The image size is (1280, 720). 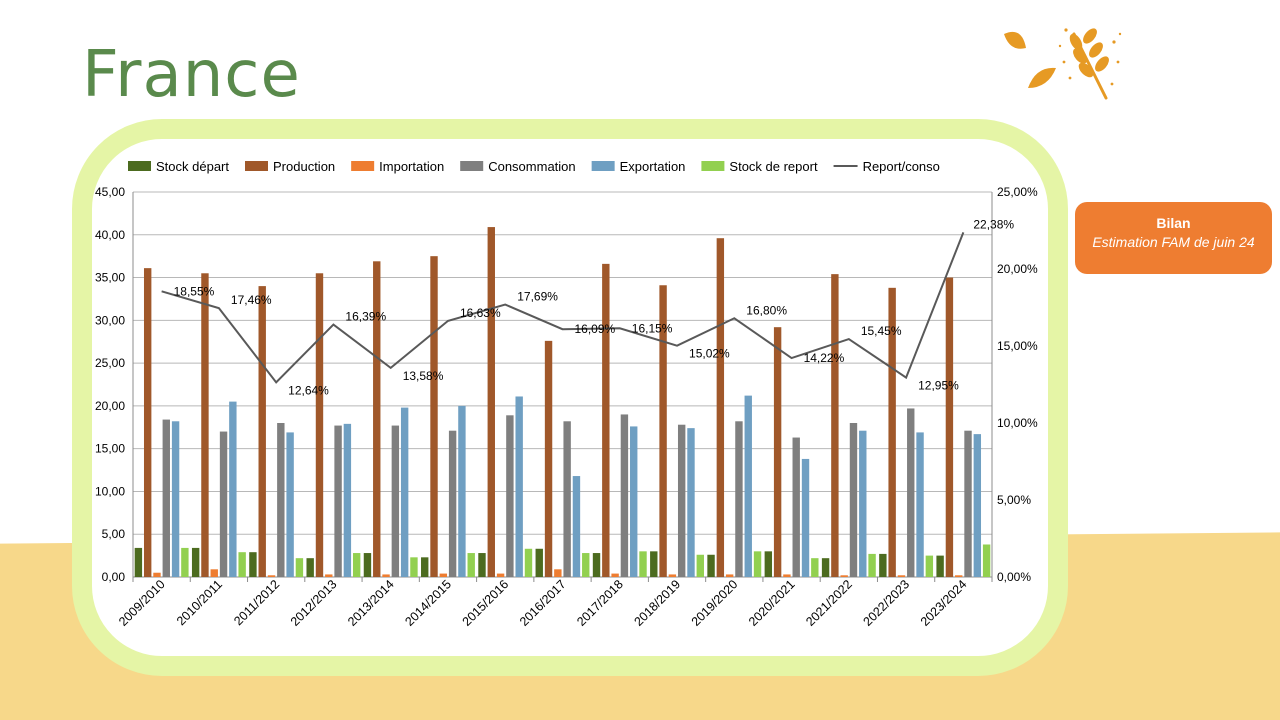 What do you see at coordinates (531, 166) in the screenshot?
I see `legend-label: Consommation` at bounding box center [531, 166].